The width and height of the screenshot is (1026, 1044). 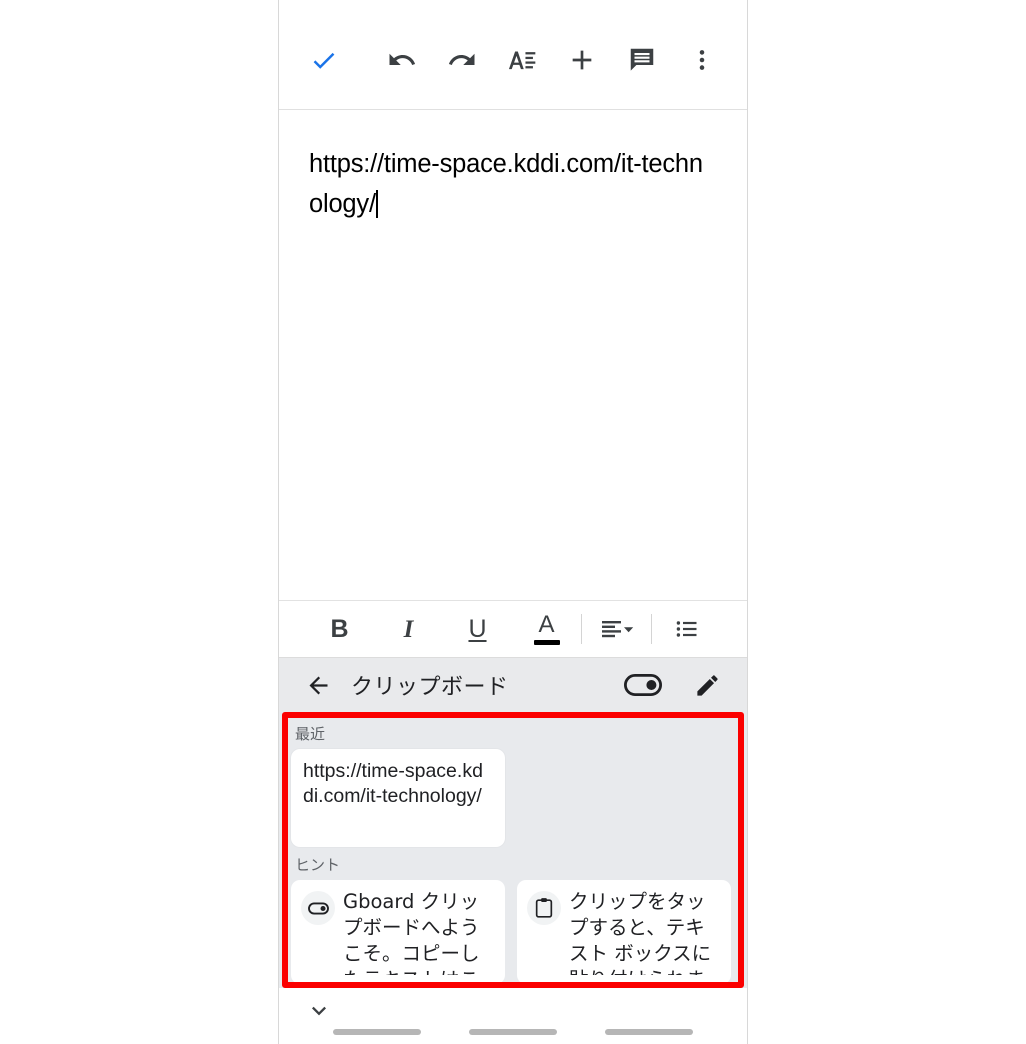 What do you see at coordinates (546, 624) in the screenshot?
I see `text-color-label: A` at bounding box center [546, 624].